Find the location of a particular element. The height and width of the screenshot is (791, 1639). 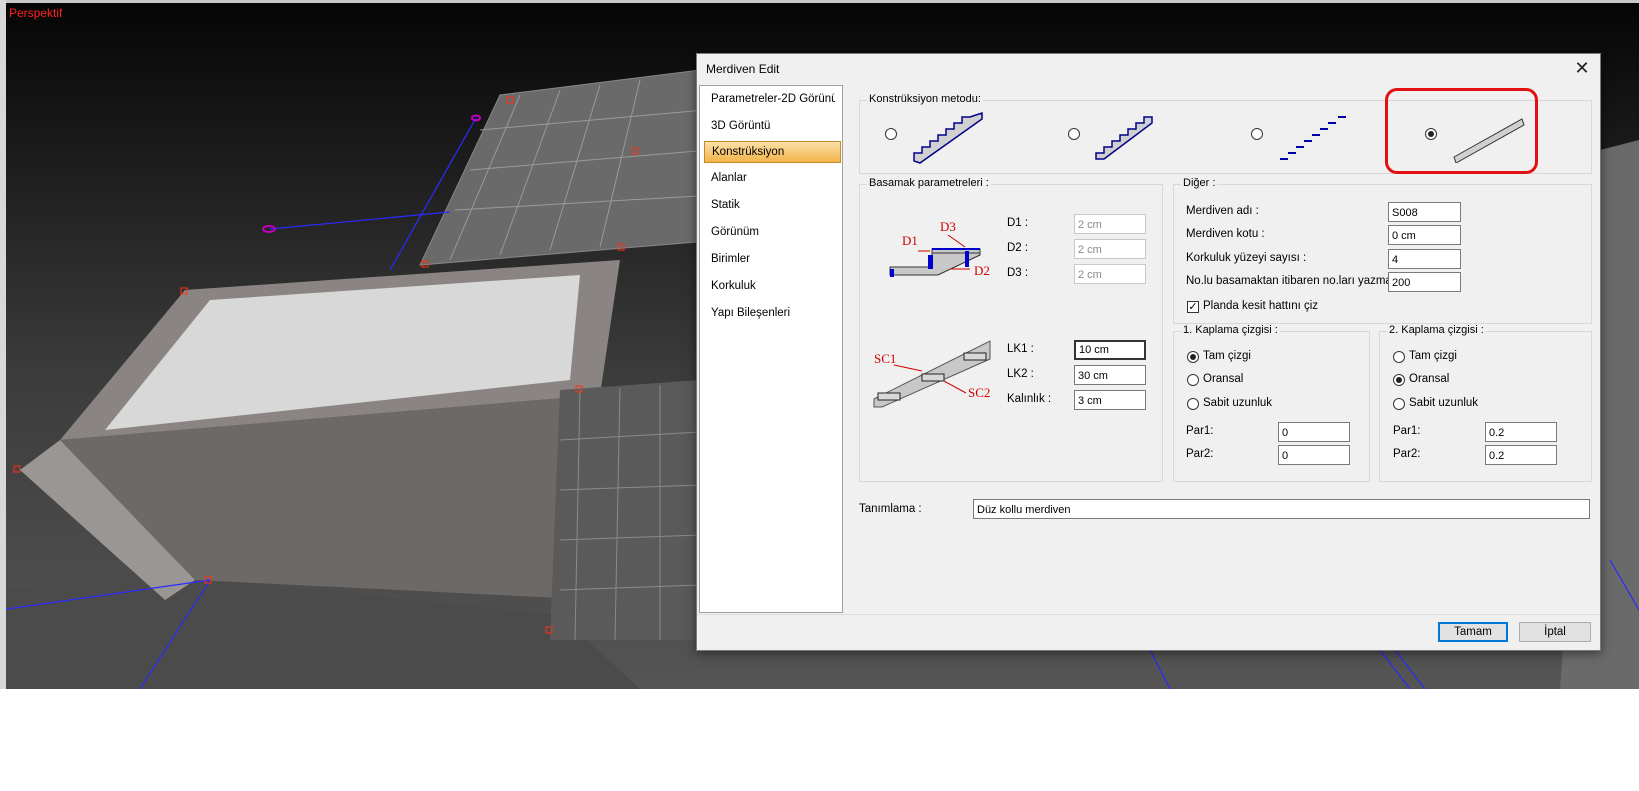

step-d-diagram: D1 D3 D2 is located at coordinates (939, 248).